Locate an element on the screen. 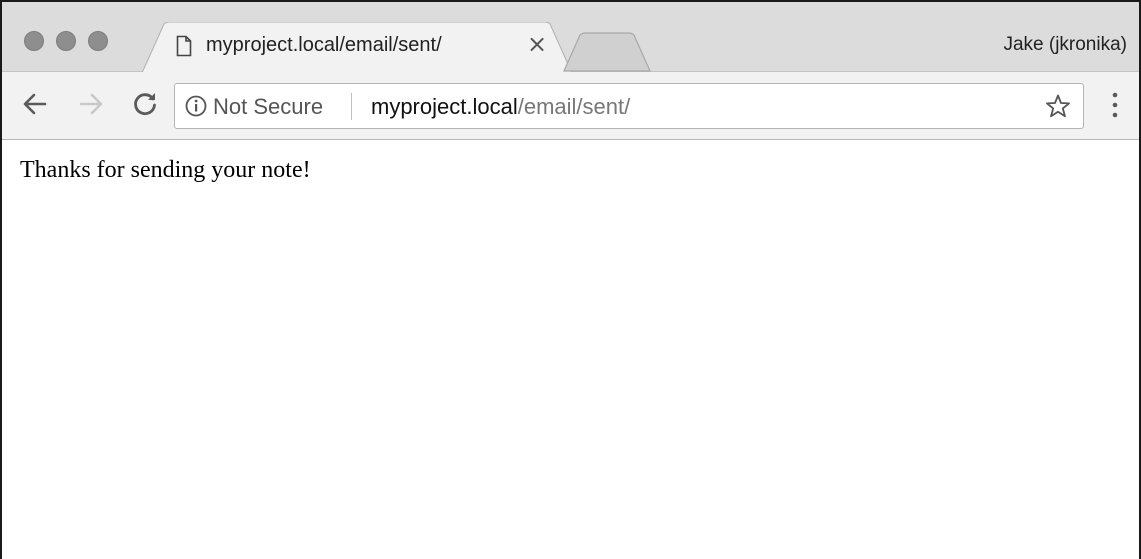  confirmation-message: Thanks for sending your note! is located at coordinates (165, 170).